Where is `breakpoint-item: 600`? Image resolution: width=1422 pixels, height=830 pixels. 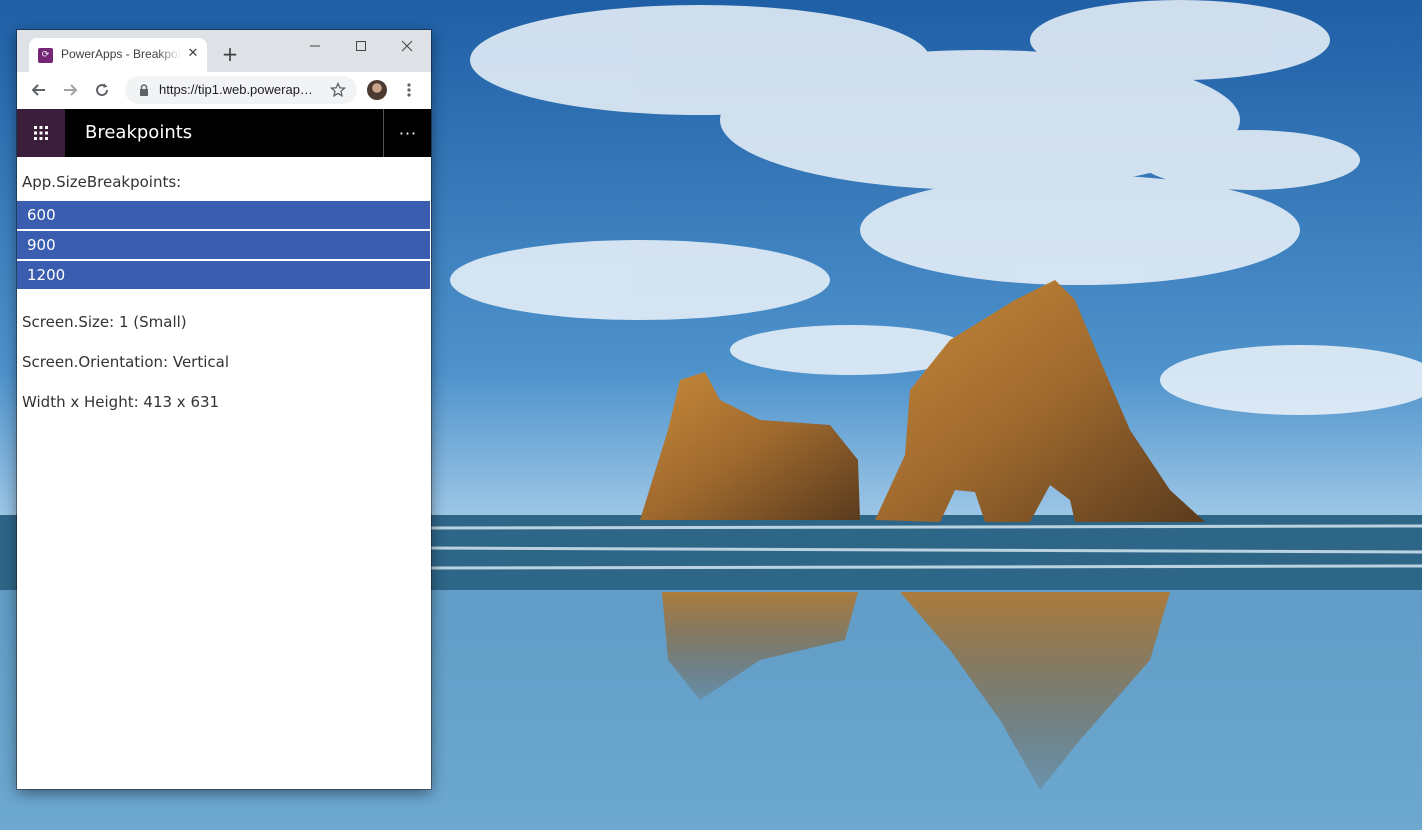
breakpoint-item: 600 is located at coordinates (223, 215).